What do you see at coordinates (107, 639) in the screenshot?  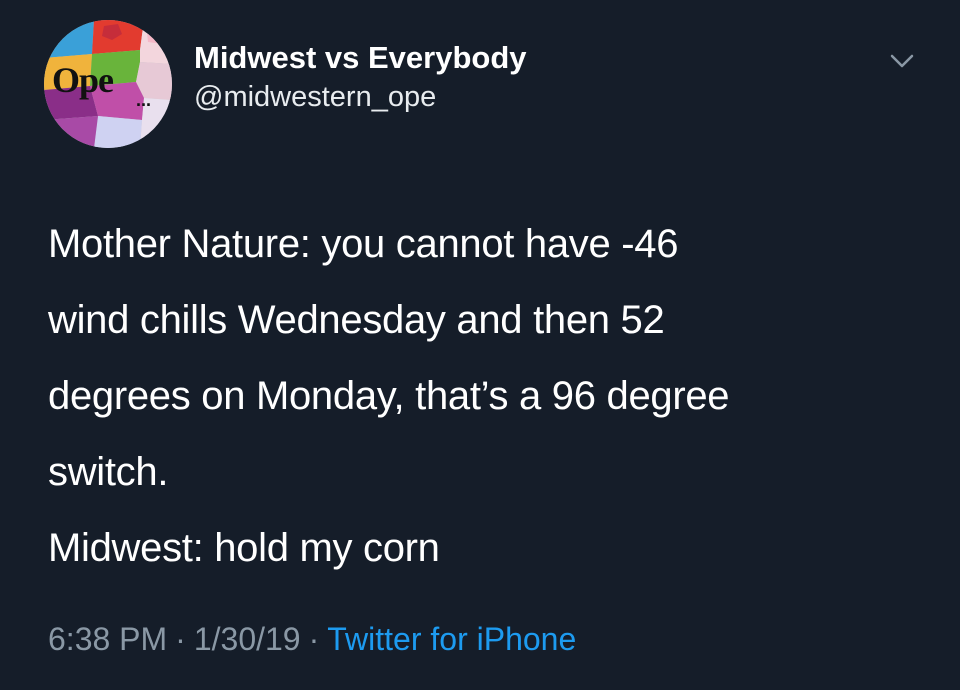 I see `tweet-time: 6:38 PM` at bounding box center [107, 639].